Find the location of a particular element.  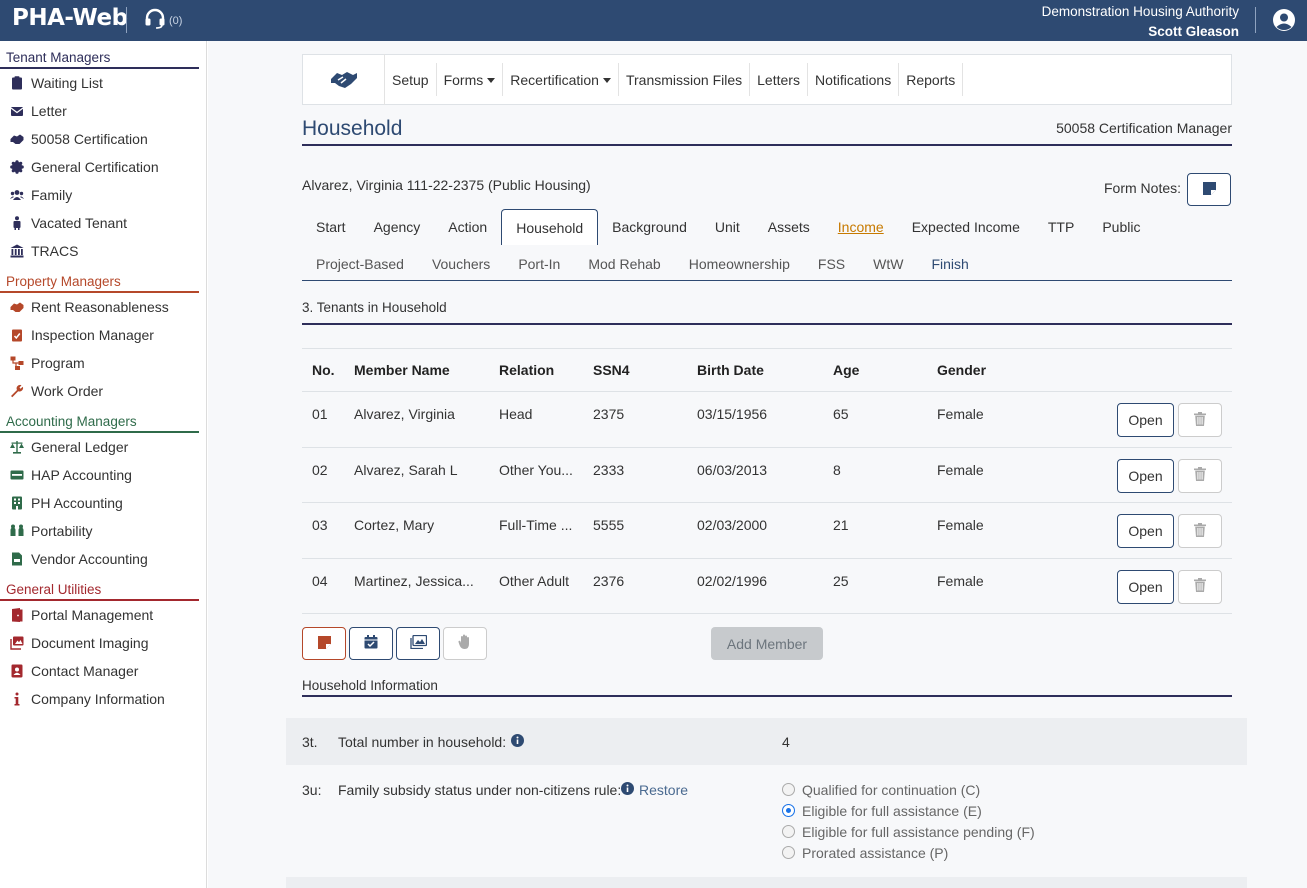

sidebar-item-portability: Portability is located at coordinates (103, 531).